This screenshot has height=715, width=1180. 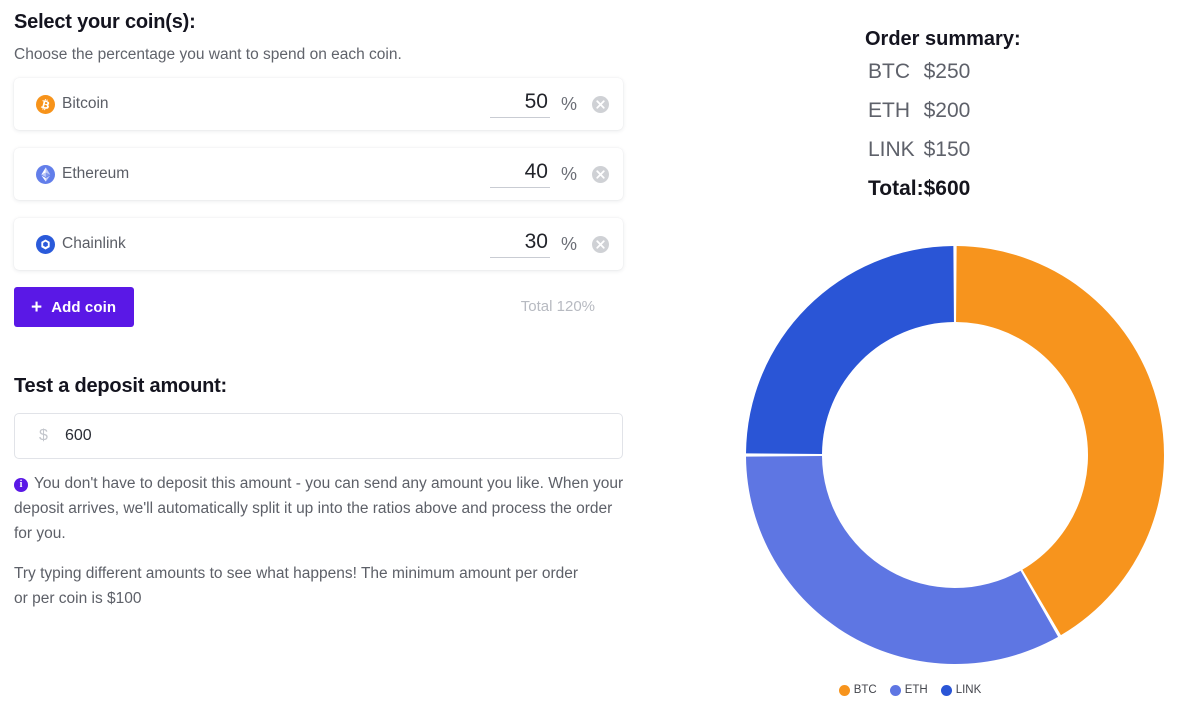 I want to click on deposit-amount-field: $, so click(x=318, y=436).